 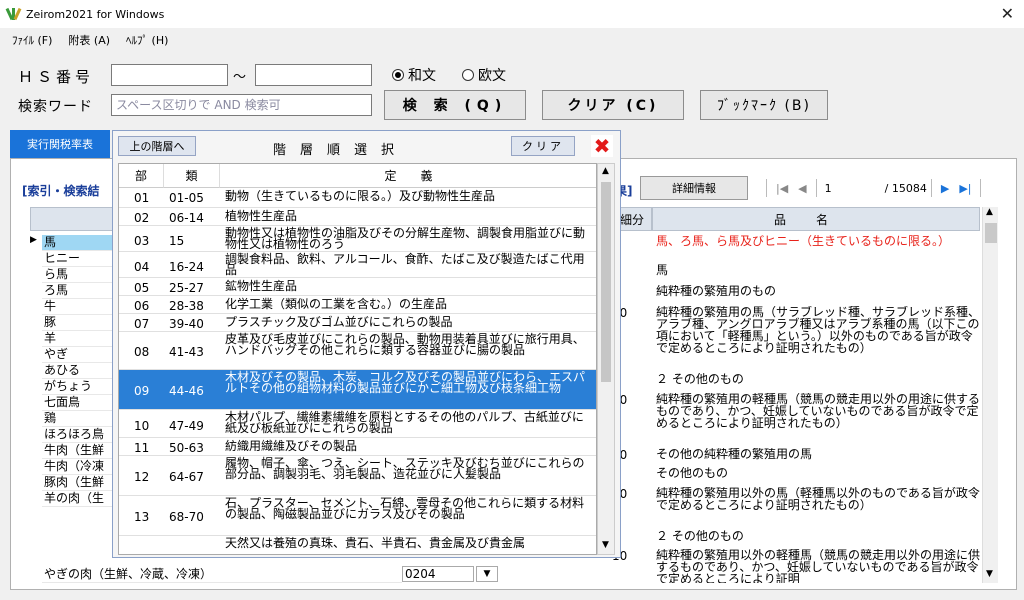 What do you see at coordinates (1007, 13) in the screenshot?
I see `close-window-icon: ✕` at bounding box center [1007, 13].